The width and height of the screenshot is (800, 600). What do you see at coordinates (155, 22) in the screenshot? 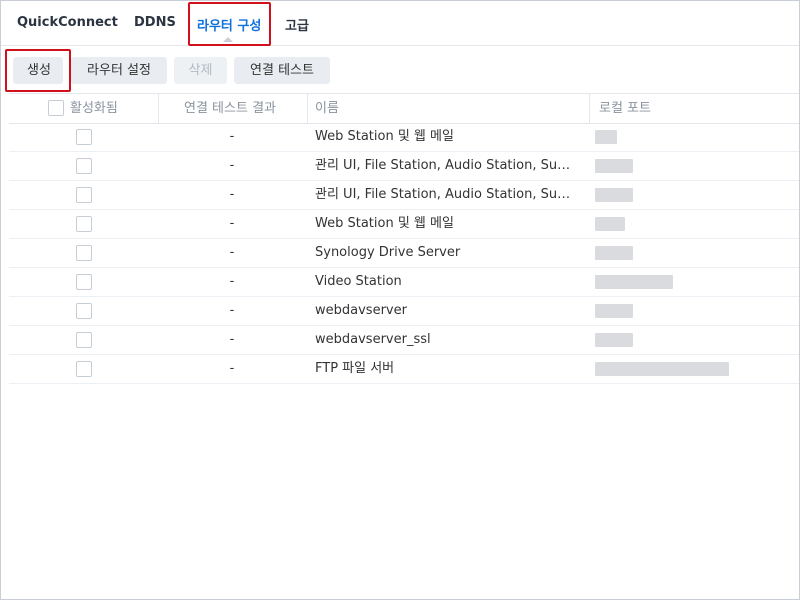
I see `tab-ddns: DDNS` at bounding box center [155, 22].